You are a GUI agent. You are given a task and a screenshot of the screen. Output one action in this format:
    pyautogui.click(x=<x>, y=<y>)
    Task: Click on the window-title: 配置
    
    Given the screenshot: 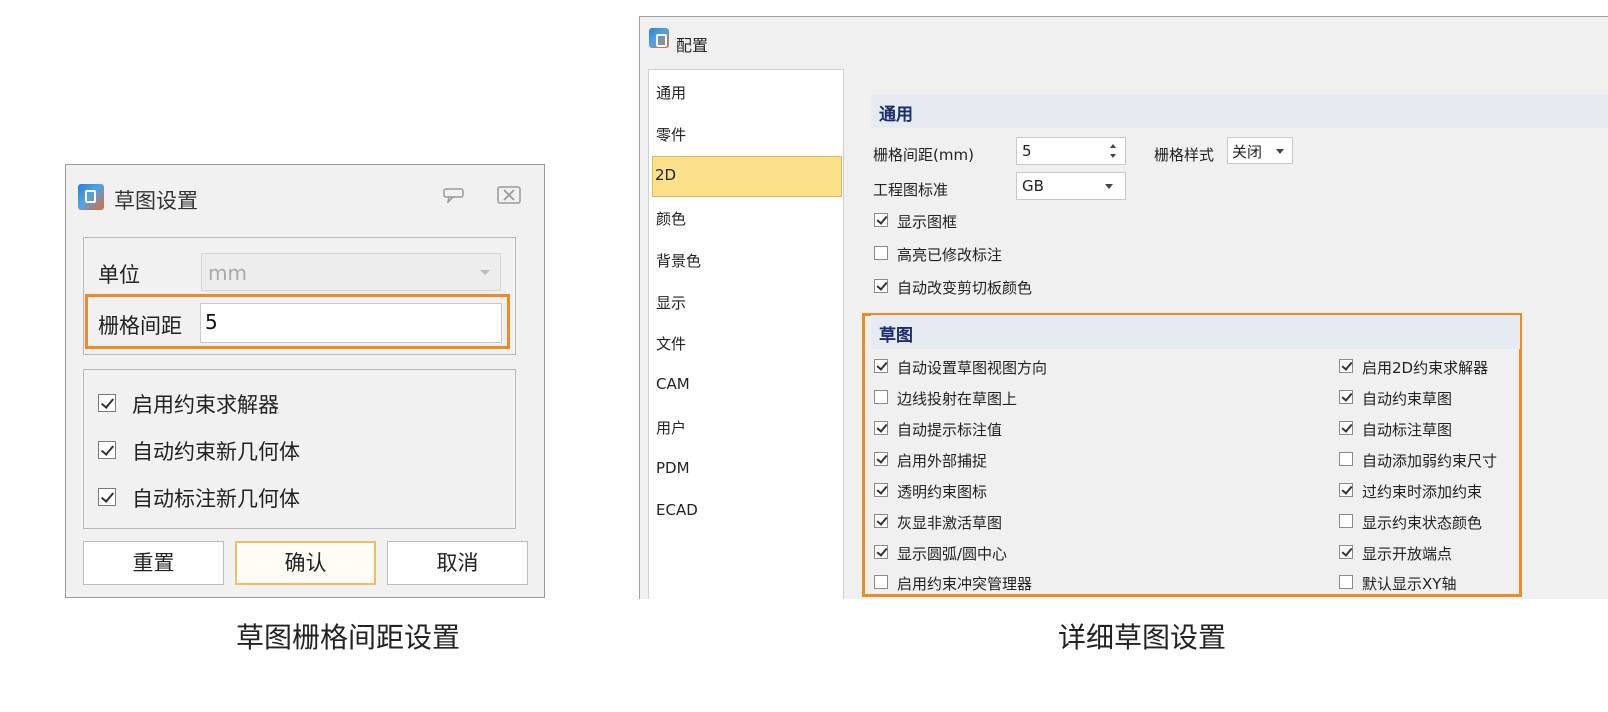 What is the action you would take?
    pyautogui.click(x=692, y=45)
    